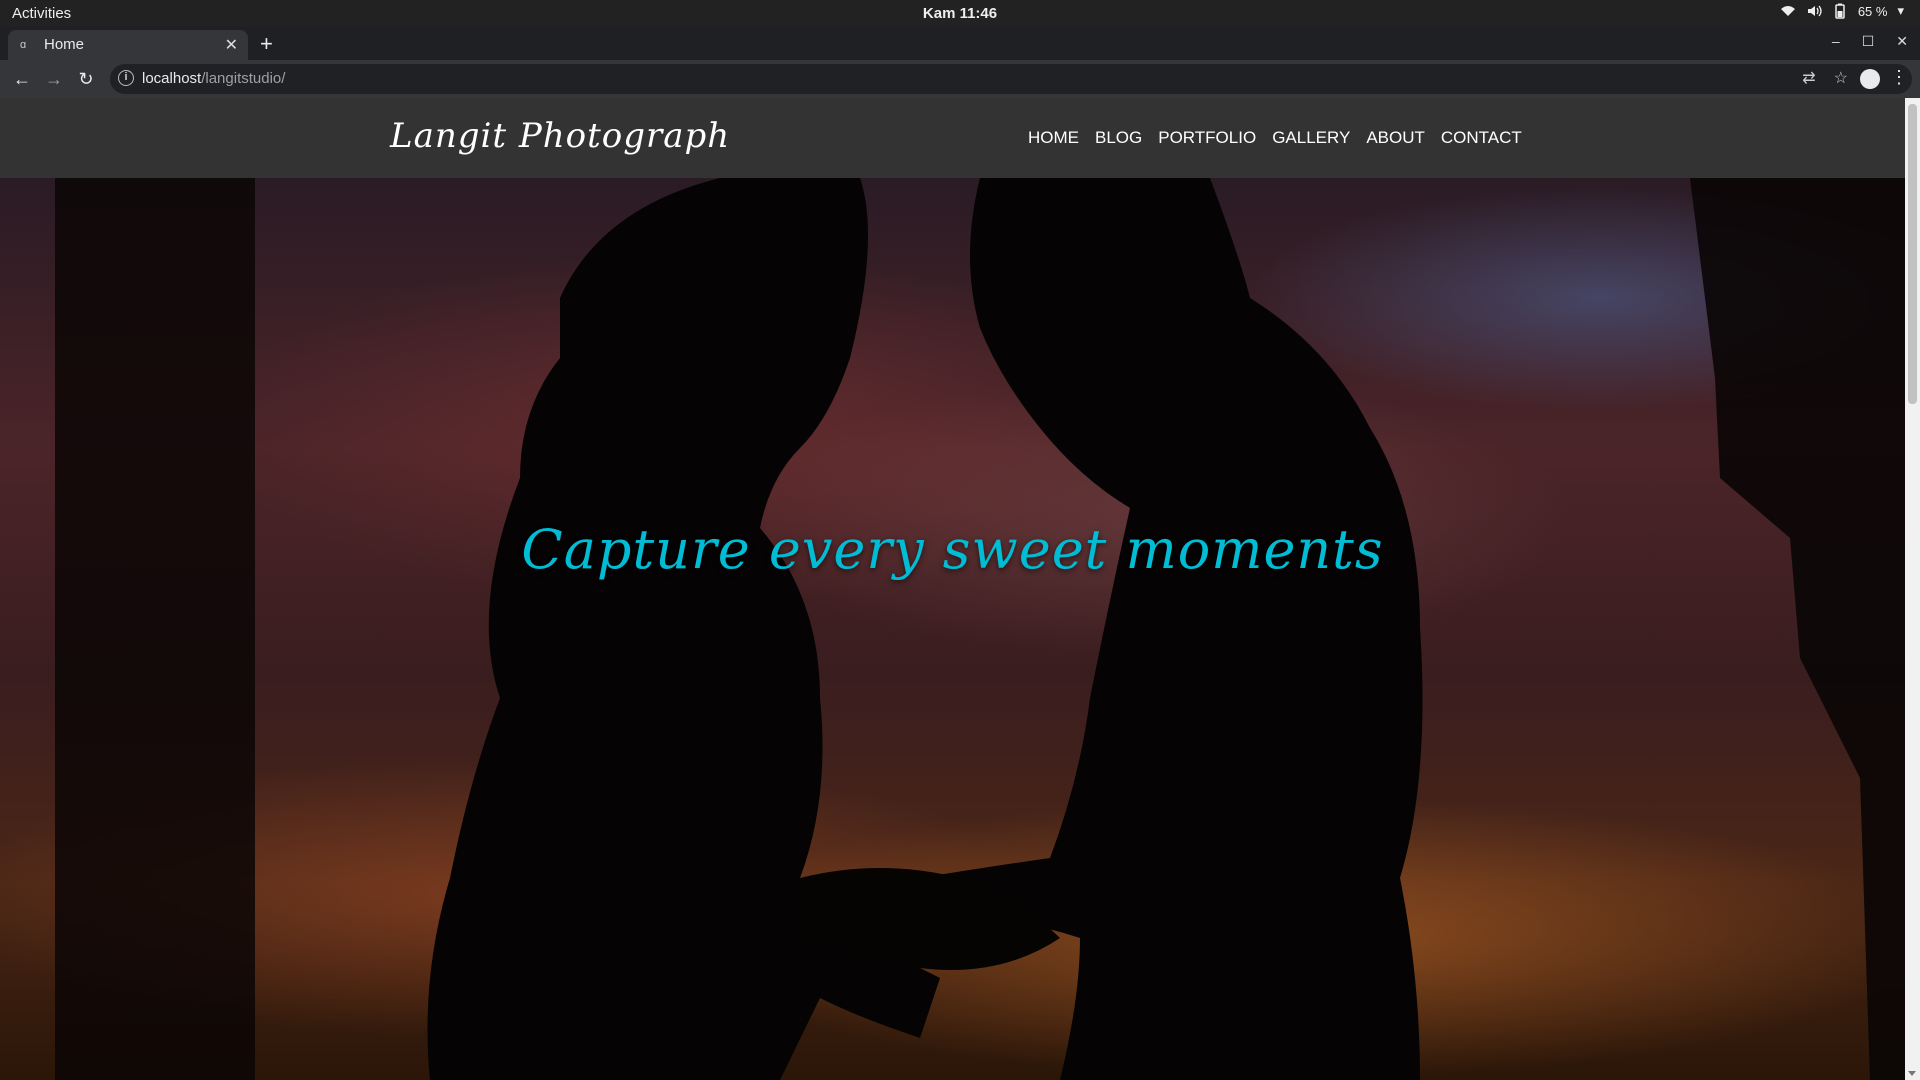  What do you see at coordinates (172, 78) in the screenshot?
I see `url-host: localhost` at bounding box center [172, 78].